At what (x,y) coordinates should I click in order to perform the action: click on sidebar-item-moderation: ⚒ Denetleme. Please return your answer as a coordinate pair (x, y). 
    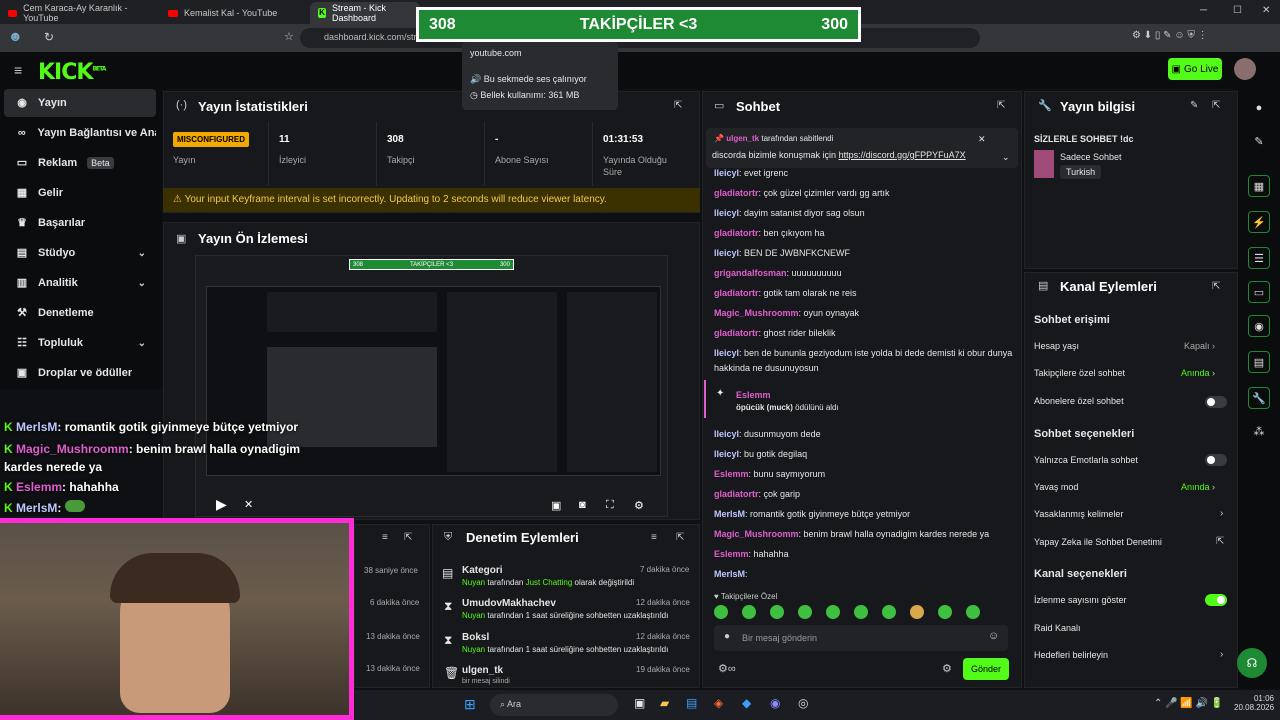
    Looking at the image, I should click on (80, 313).